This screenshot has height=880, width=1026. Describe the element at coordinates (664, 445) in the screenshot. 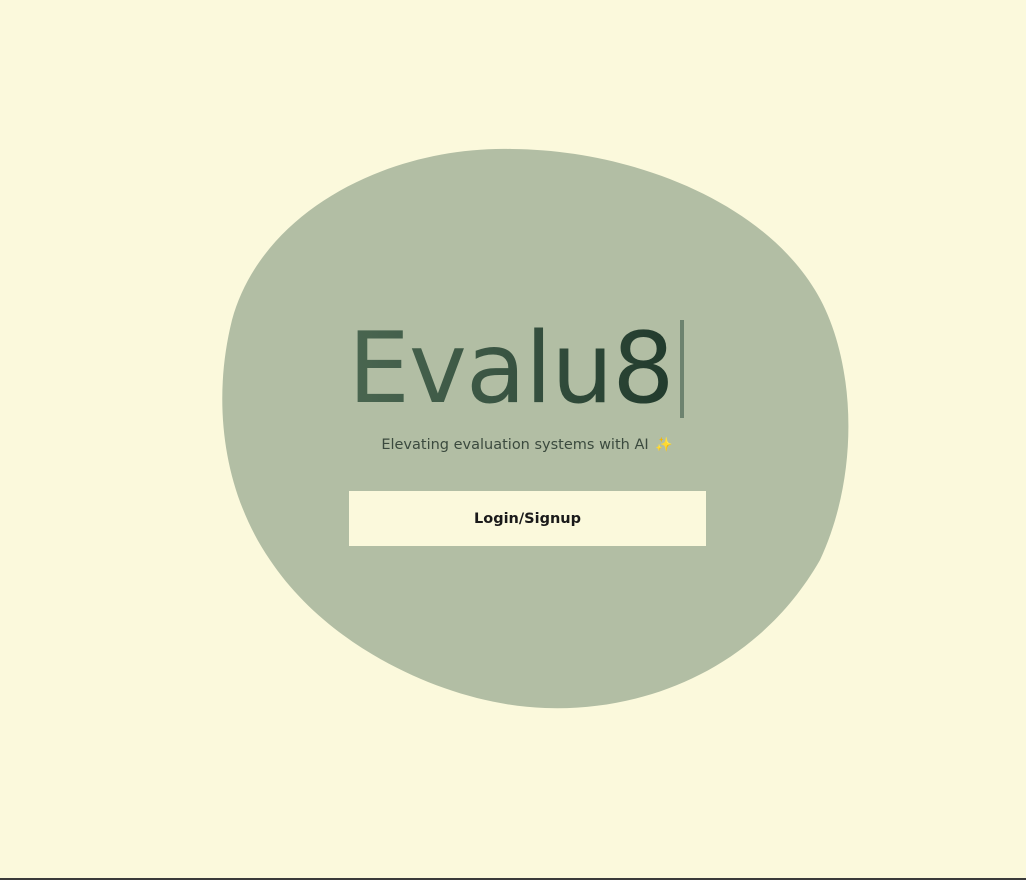

I see `sparkles-icon: ✨` at that location.